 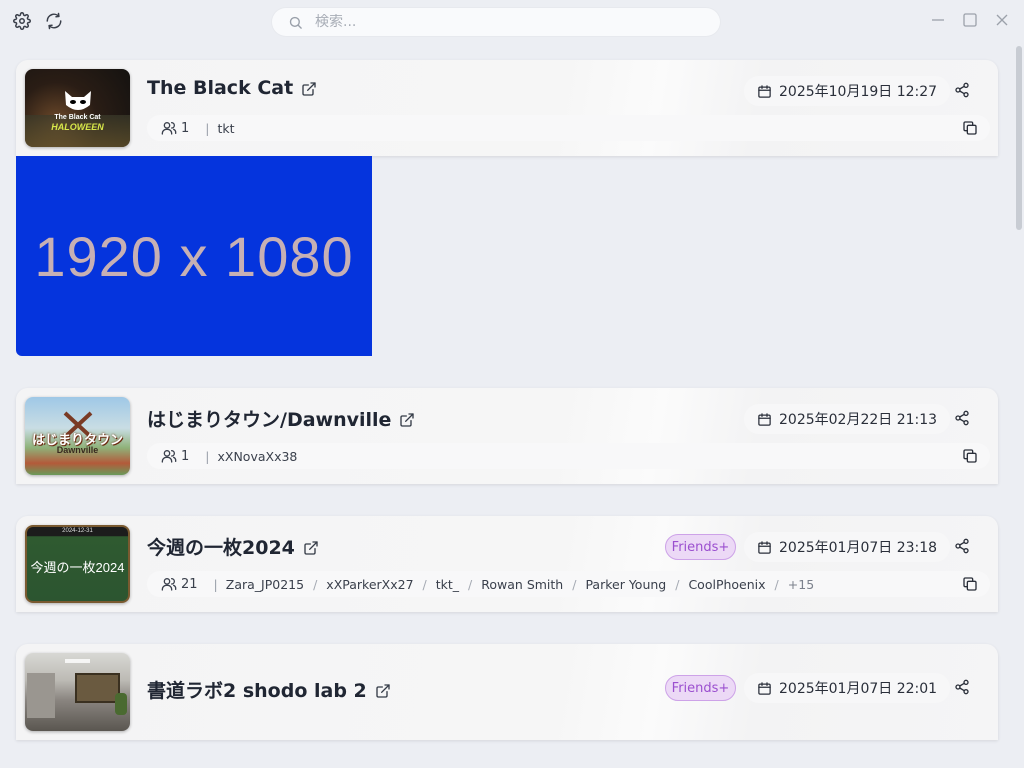 What do you see at coordinates (522, 584) in the screenshot?
I see `player-name: Rowan Smith` at bounding box center [522, 584].